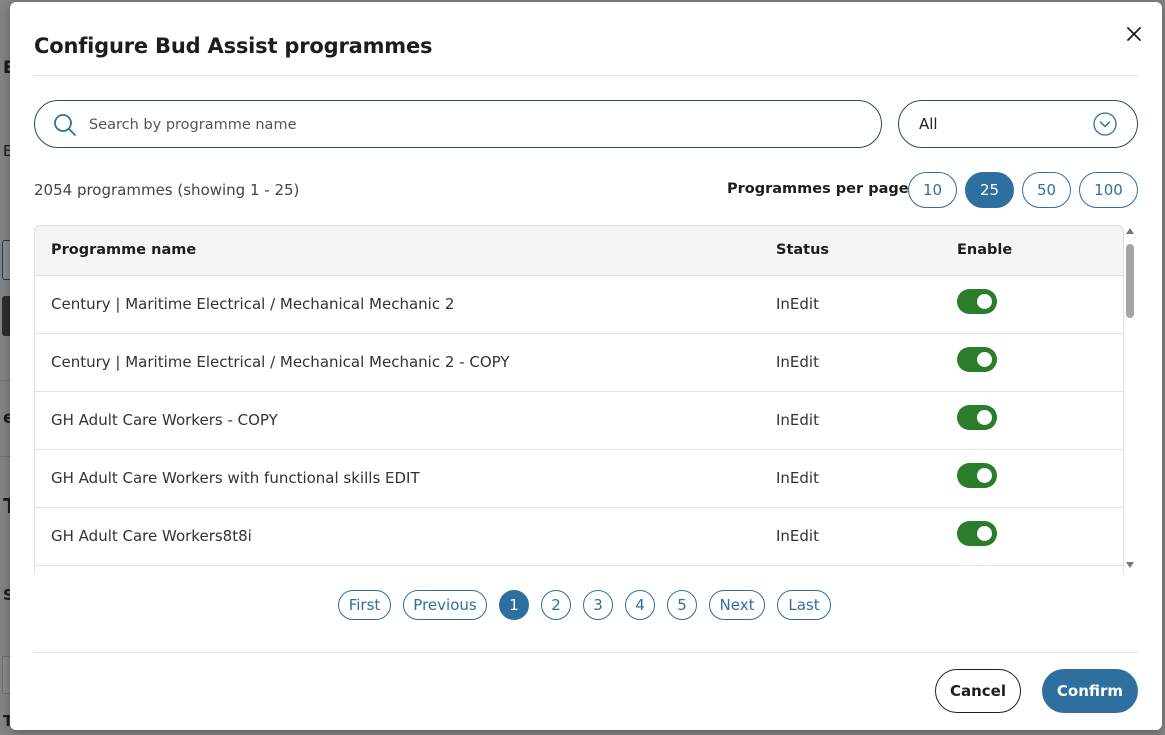  I want to click on header-divider, so click(586, 75).